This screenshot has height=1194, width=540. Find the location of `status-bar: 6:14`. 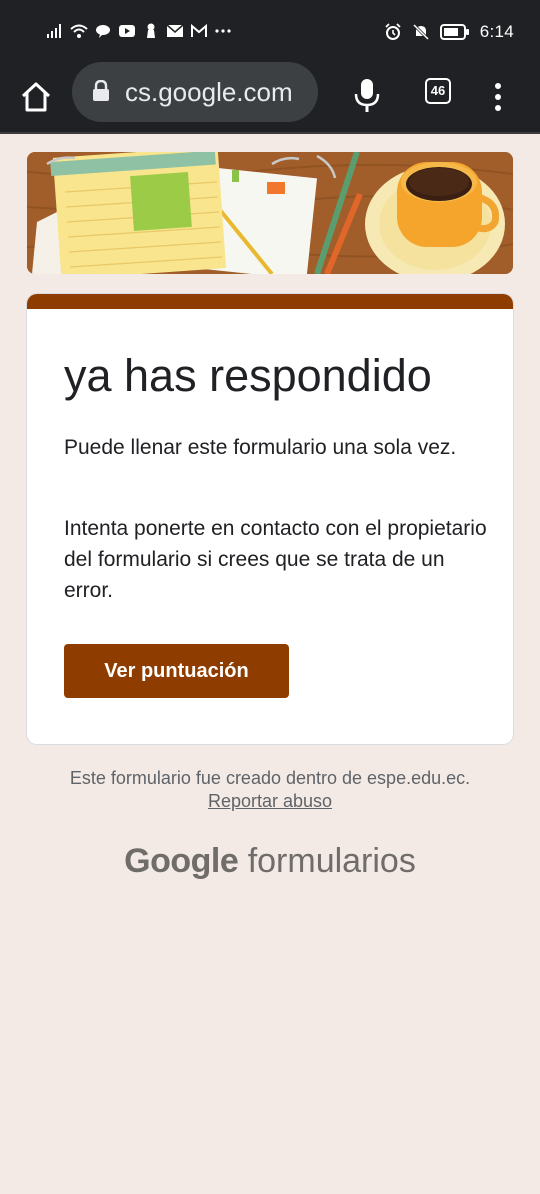

status-bar: 6:14 is located at coordinates (270, 32).